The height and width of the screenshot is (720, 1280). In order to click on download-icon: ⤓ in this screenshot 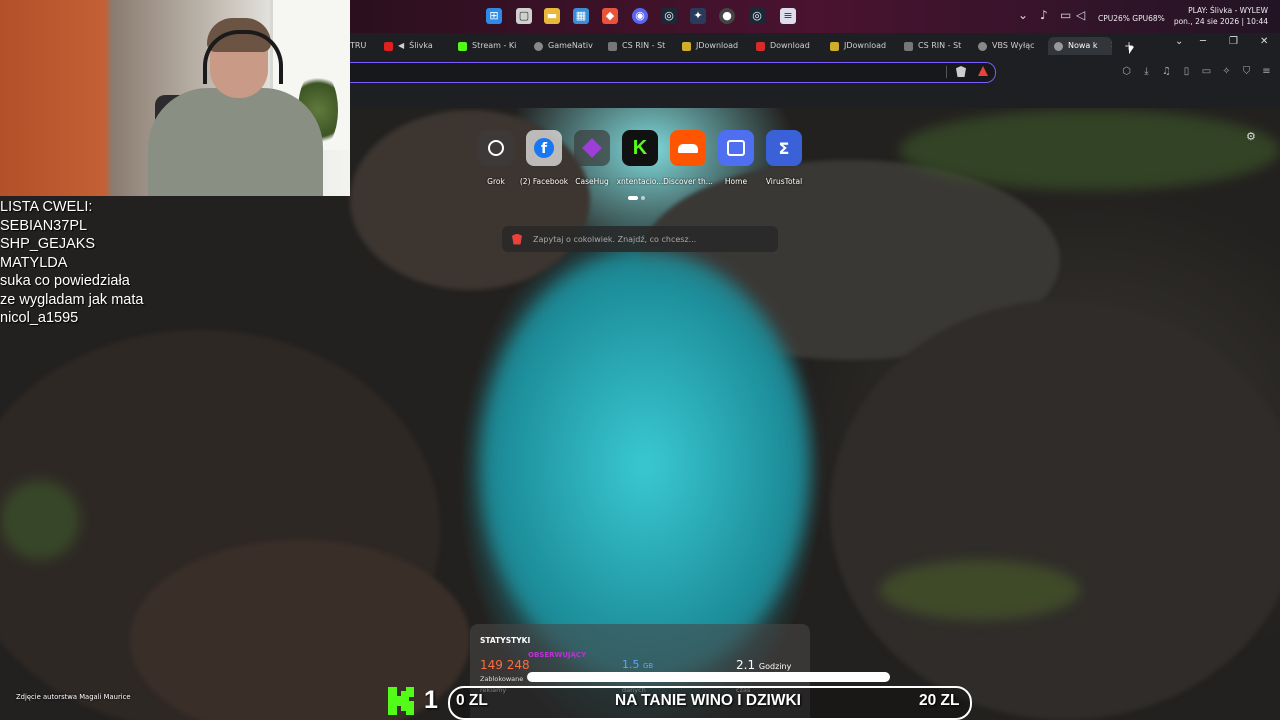, I will do `click(1146, 71)`.